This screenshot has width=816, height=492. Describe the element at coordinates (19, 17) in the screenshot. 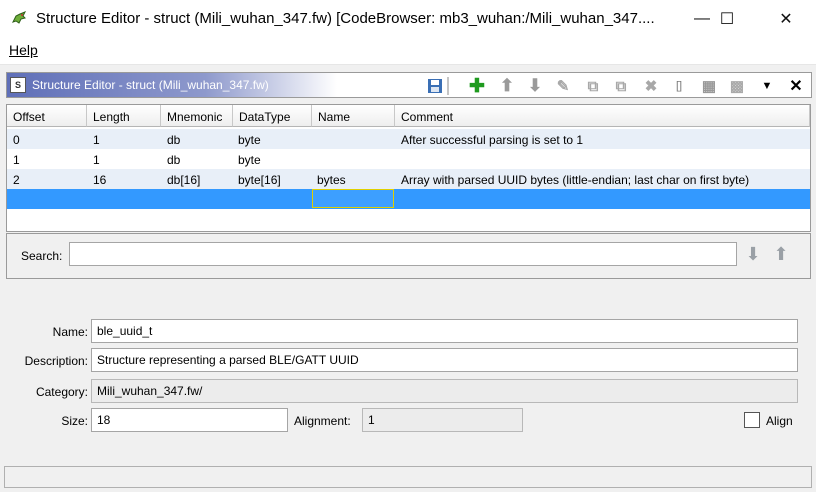

I see `ghidra-dragon-icon` at that location.